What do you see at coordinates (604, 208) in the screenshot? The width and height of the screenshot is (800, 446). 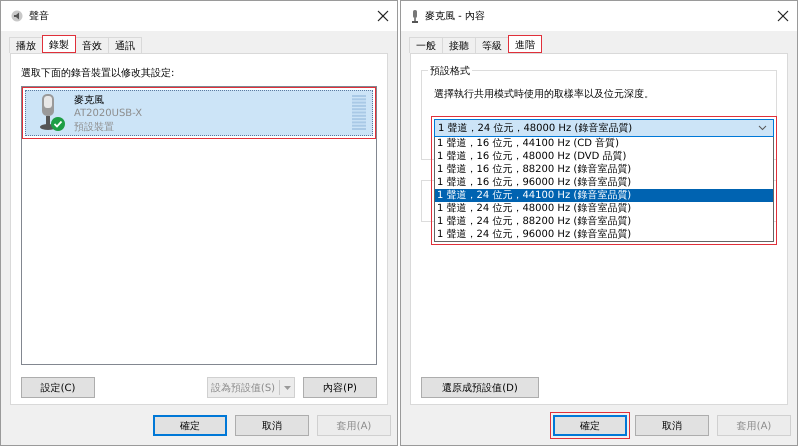 I see `dropdown-option: 1 聲道，24 位元，48000 Hz (錄音室品質)` at bounding box center [604, 208].